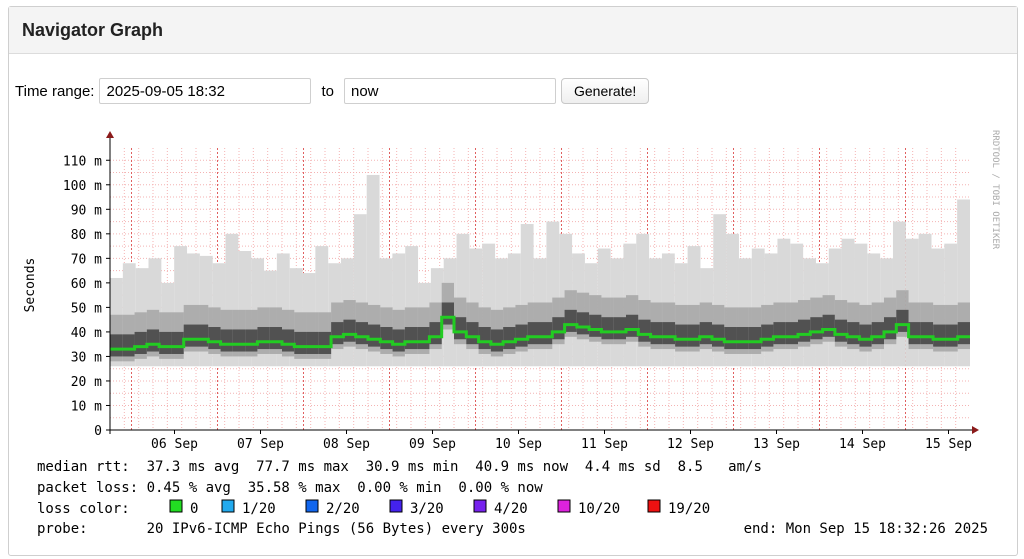  What do you see at coordinates (343, 509) in the screenshot?
I see `loss-color-label-item: 2/20` at bounding box center [343, 509].